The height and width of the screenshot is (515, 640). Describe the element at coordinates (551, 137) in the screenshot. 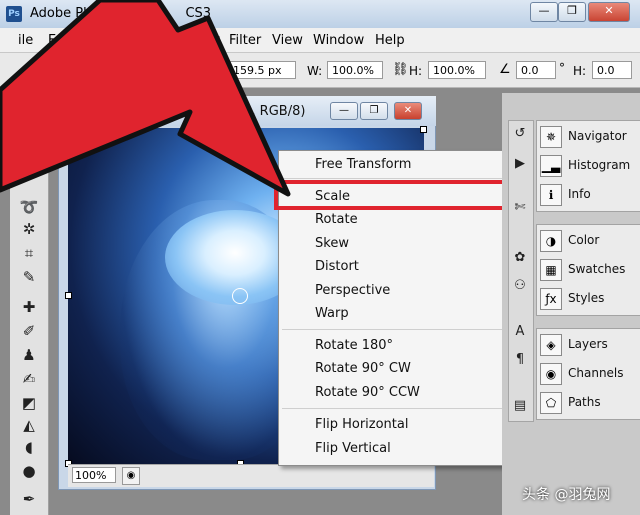

I see `navigator-icon: ✵` at that location.